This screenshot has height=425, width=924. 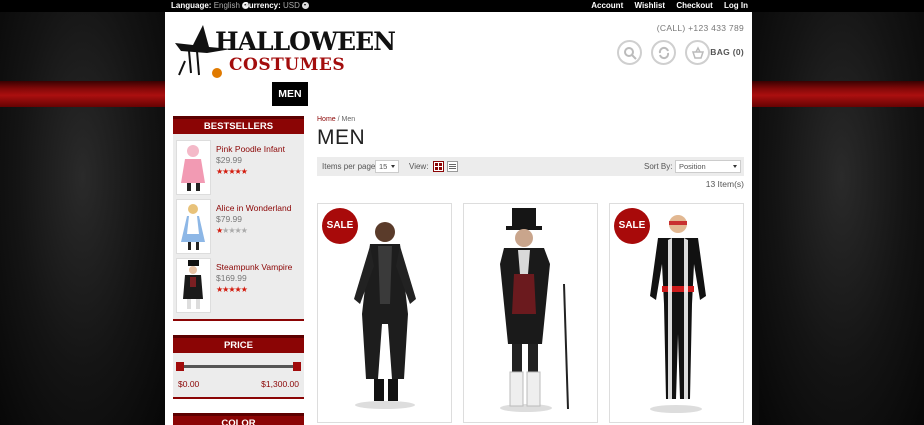 I want to click on logo-title: HALLOWEEN, so click(x=305, y=41).